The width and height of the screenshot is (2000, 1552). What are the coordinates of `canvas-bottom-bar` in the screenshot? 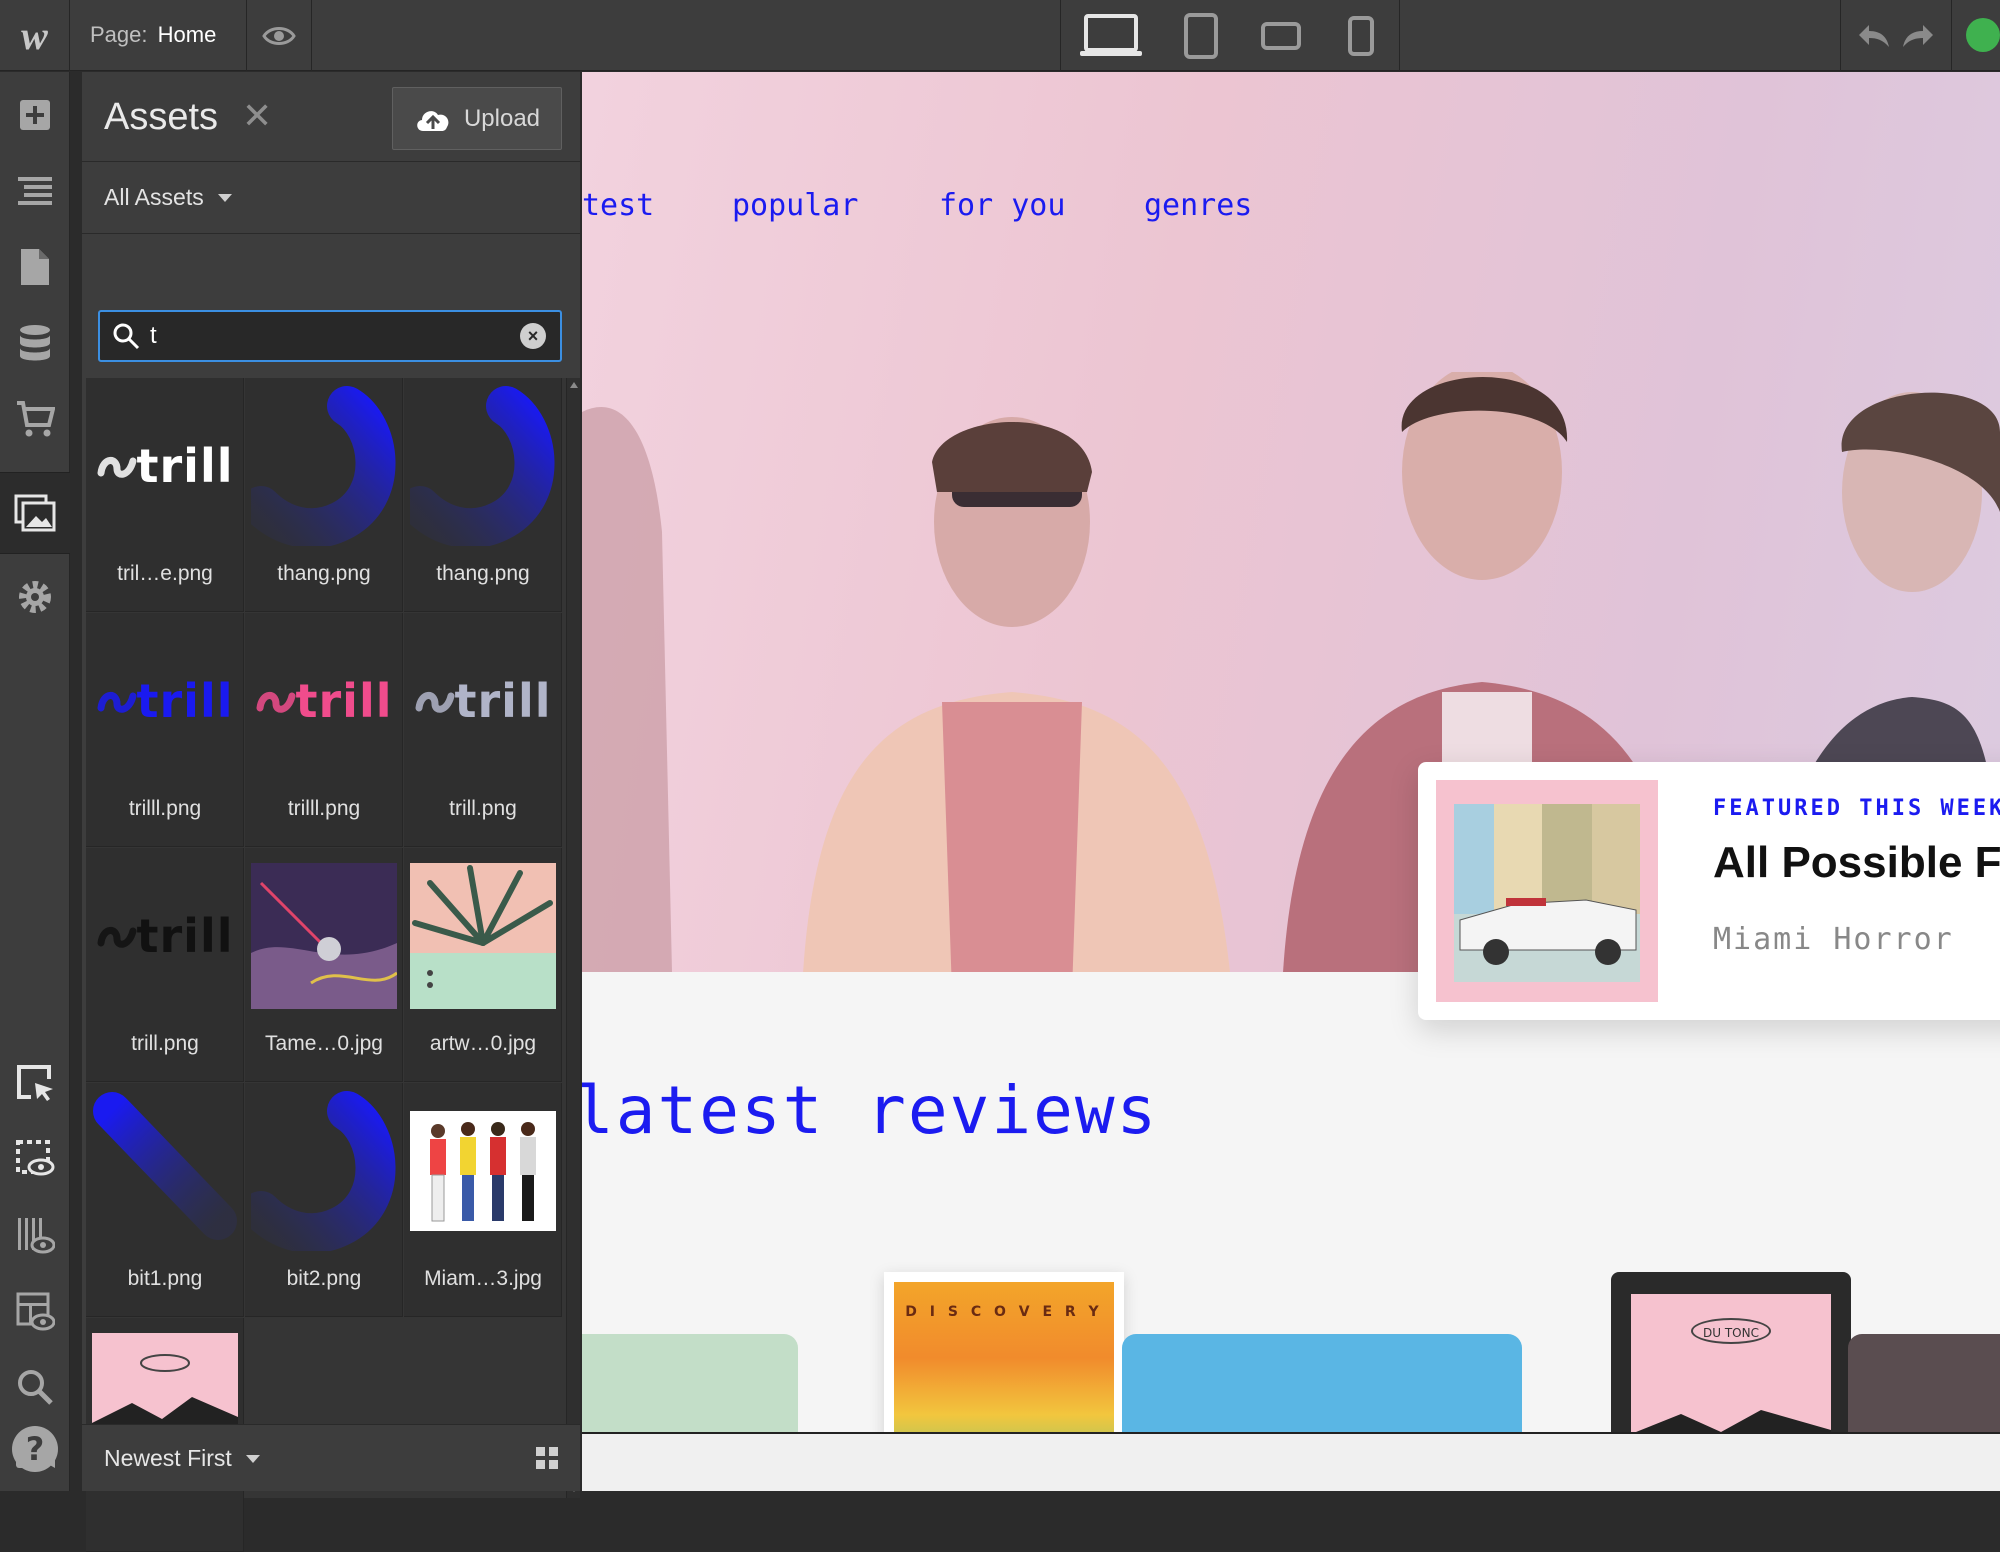 It's located at (1291, 1461).